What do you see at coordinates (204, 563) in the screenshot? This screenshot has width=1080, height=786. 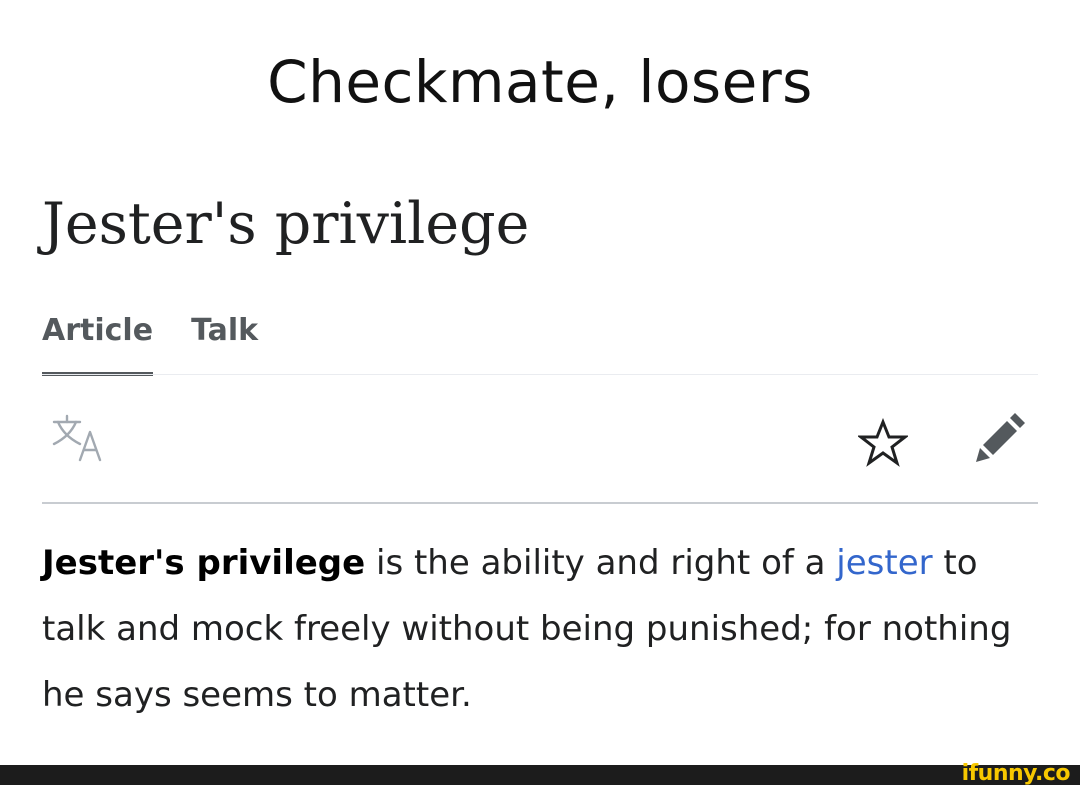 I see `lead-term: Jester's privilege` at bounding box center [204, 563].